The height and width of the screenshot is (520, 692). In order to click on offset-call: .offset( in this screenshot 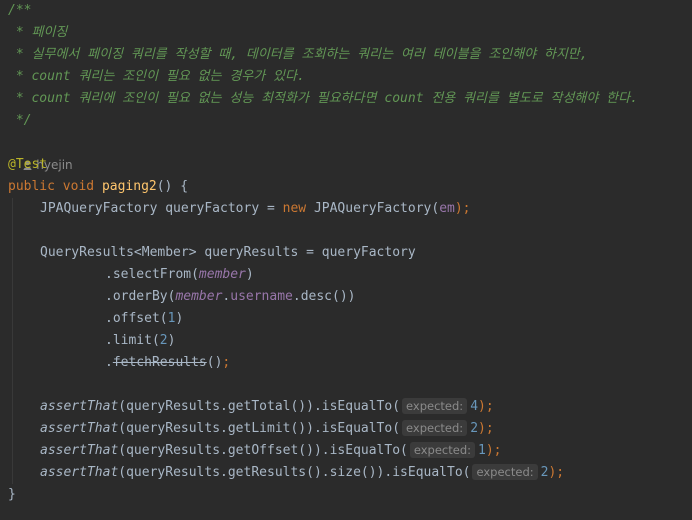, I will do `click(136, 318)`.